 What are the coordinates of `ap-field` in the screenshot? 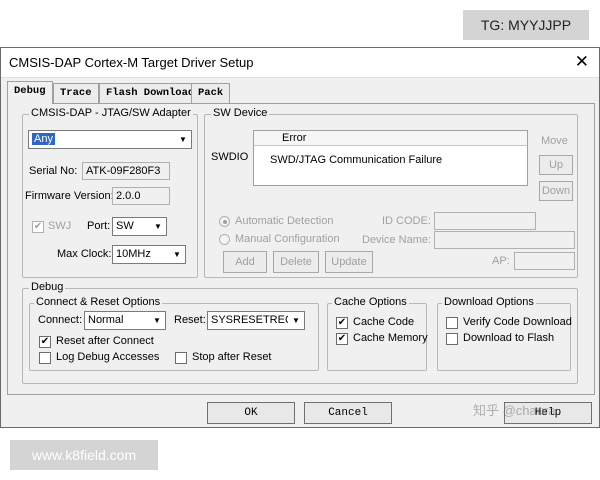 It's located at (544, 261).